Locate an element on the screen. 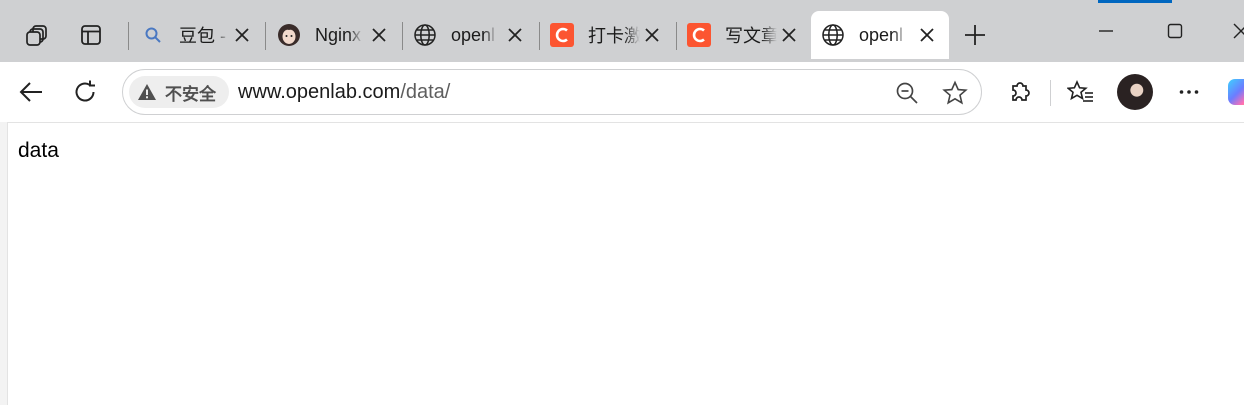  tab-openlab-1: openl is located at coordinates (470, 35).